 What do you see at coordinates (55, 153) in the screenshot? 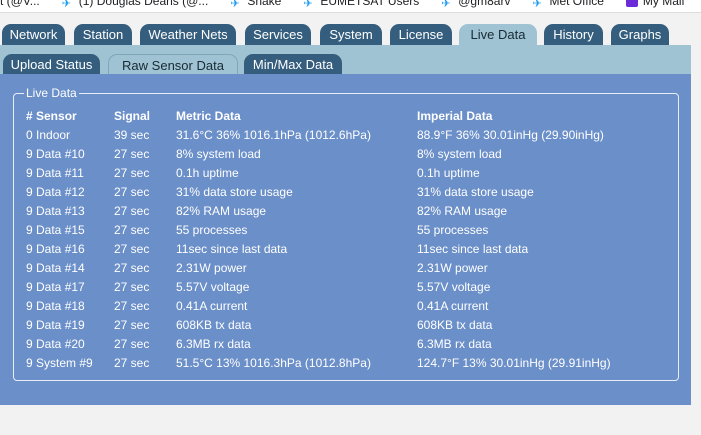
I see `cell-sensor: 9 Data #10` at bounding box center [55, 153].